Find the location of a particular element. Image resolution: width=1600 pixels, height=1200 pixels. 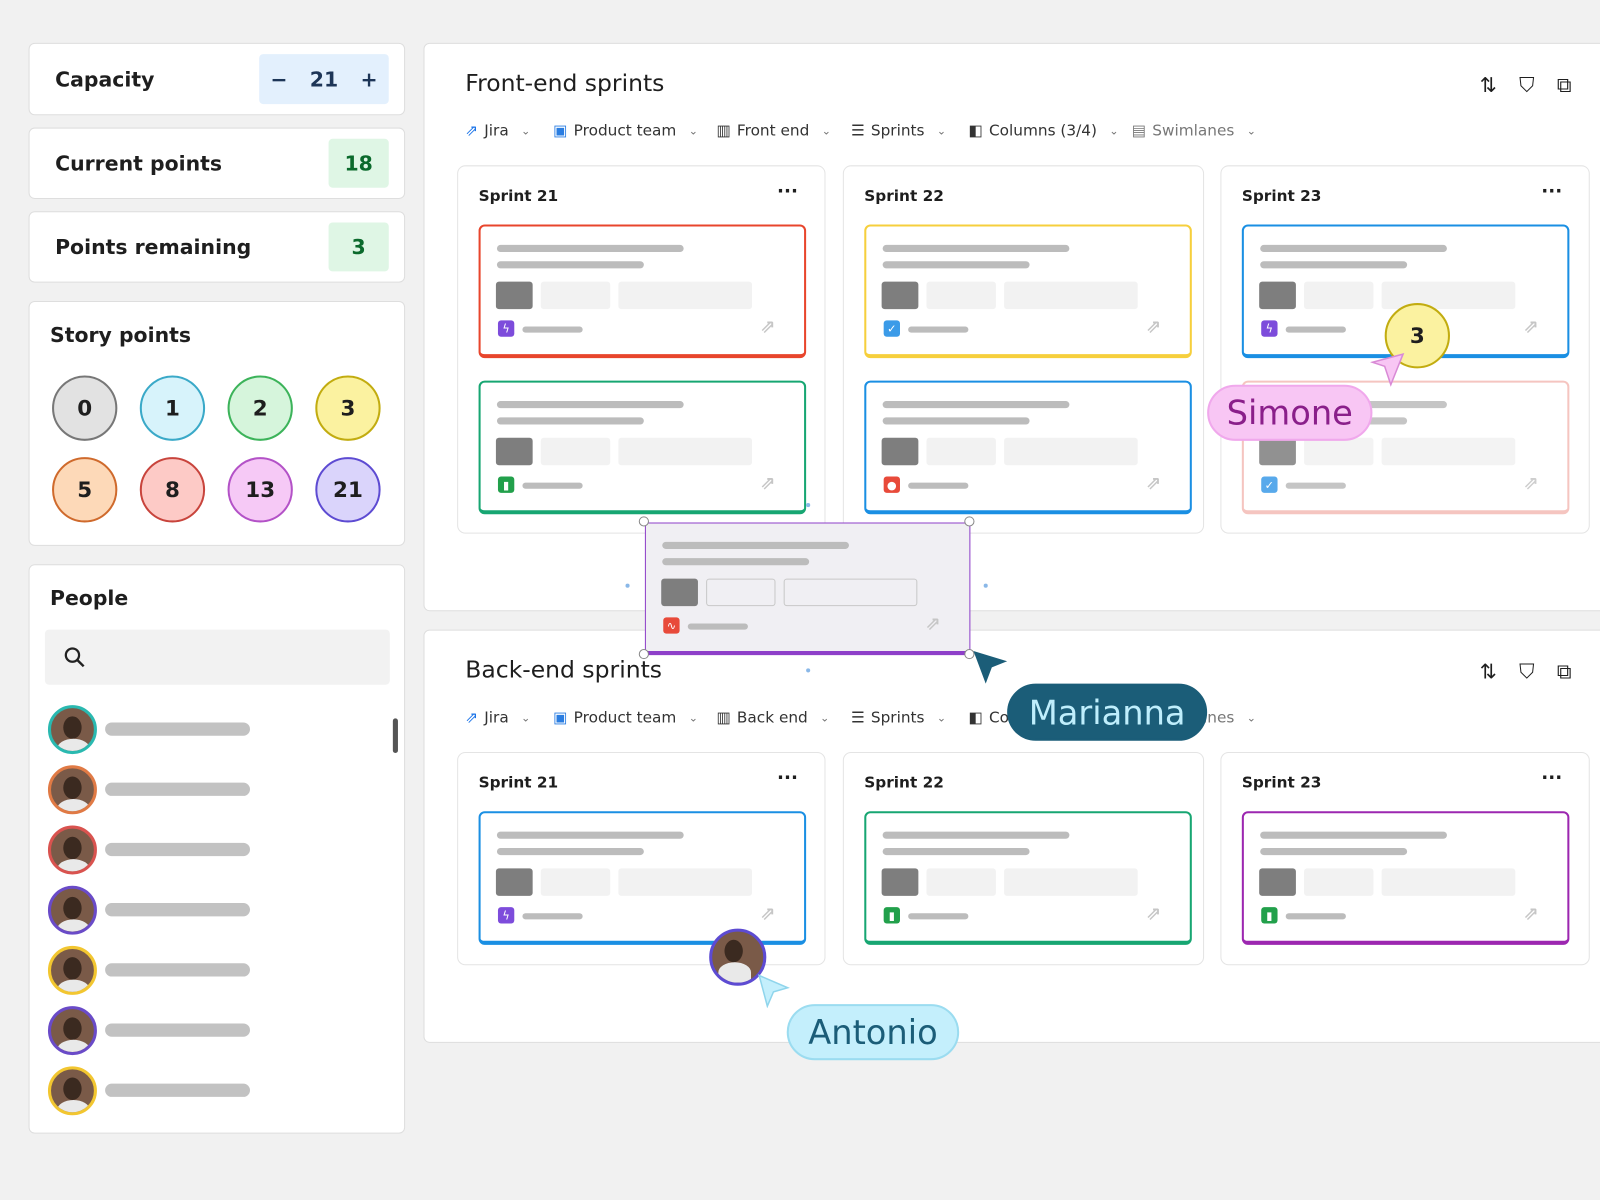

current-points-card: Current points 18 is located at coordinates (217, 163).